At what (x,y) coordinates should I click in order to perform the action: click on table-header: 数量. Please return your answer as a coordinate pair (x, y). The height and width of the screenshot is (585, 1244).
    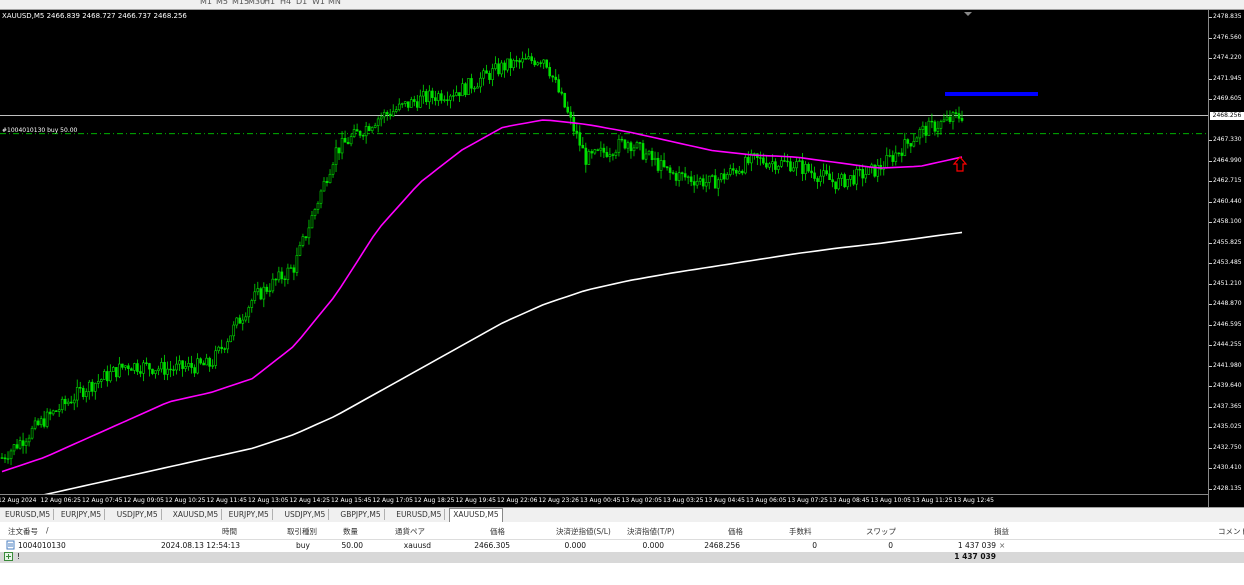
    Looking at the image, I should click on (350, 531).